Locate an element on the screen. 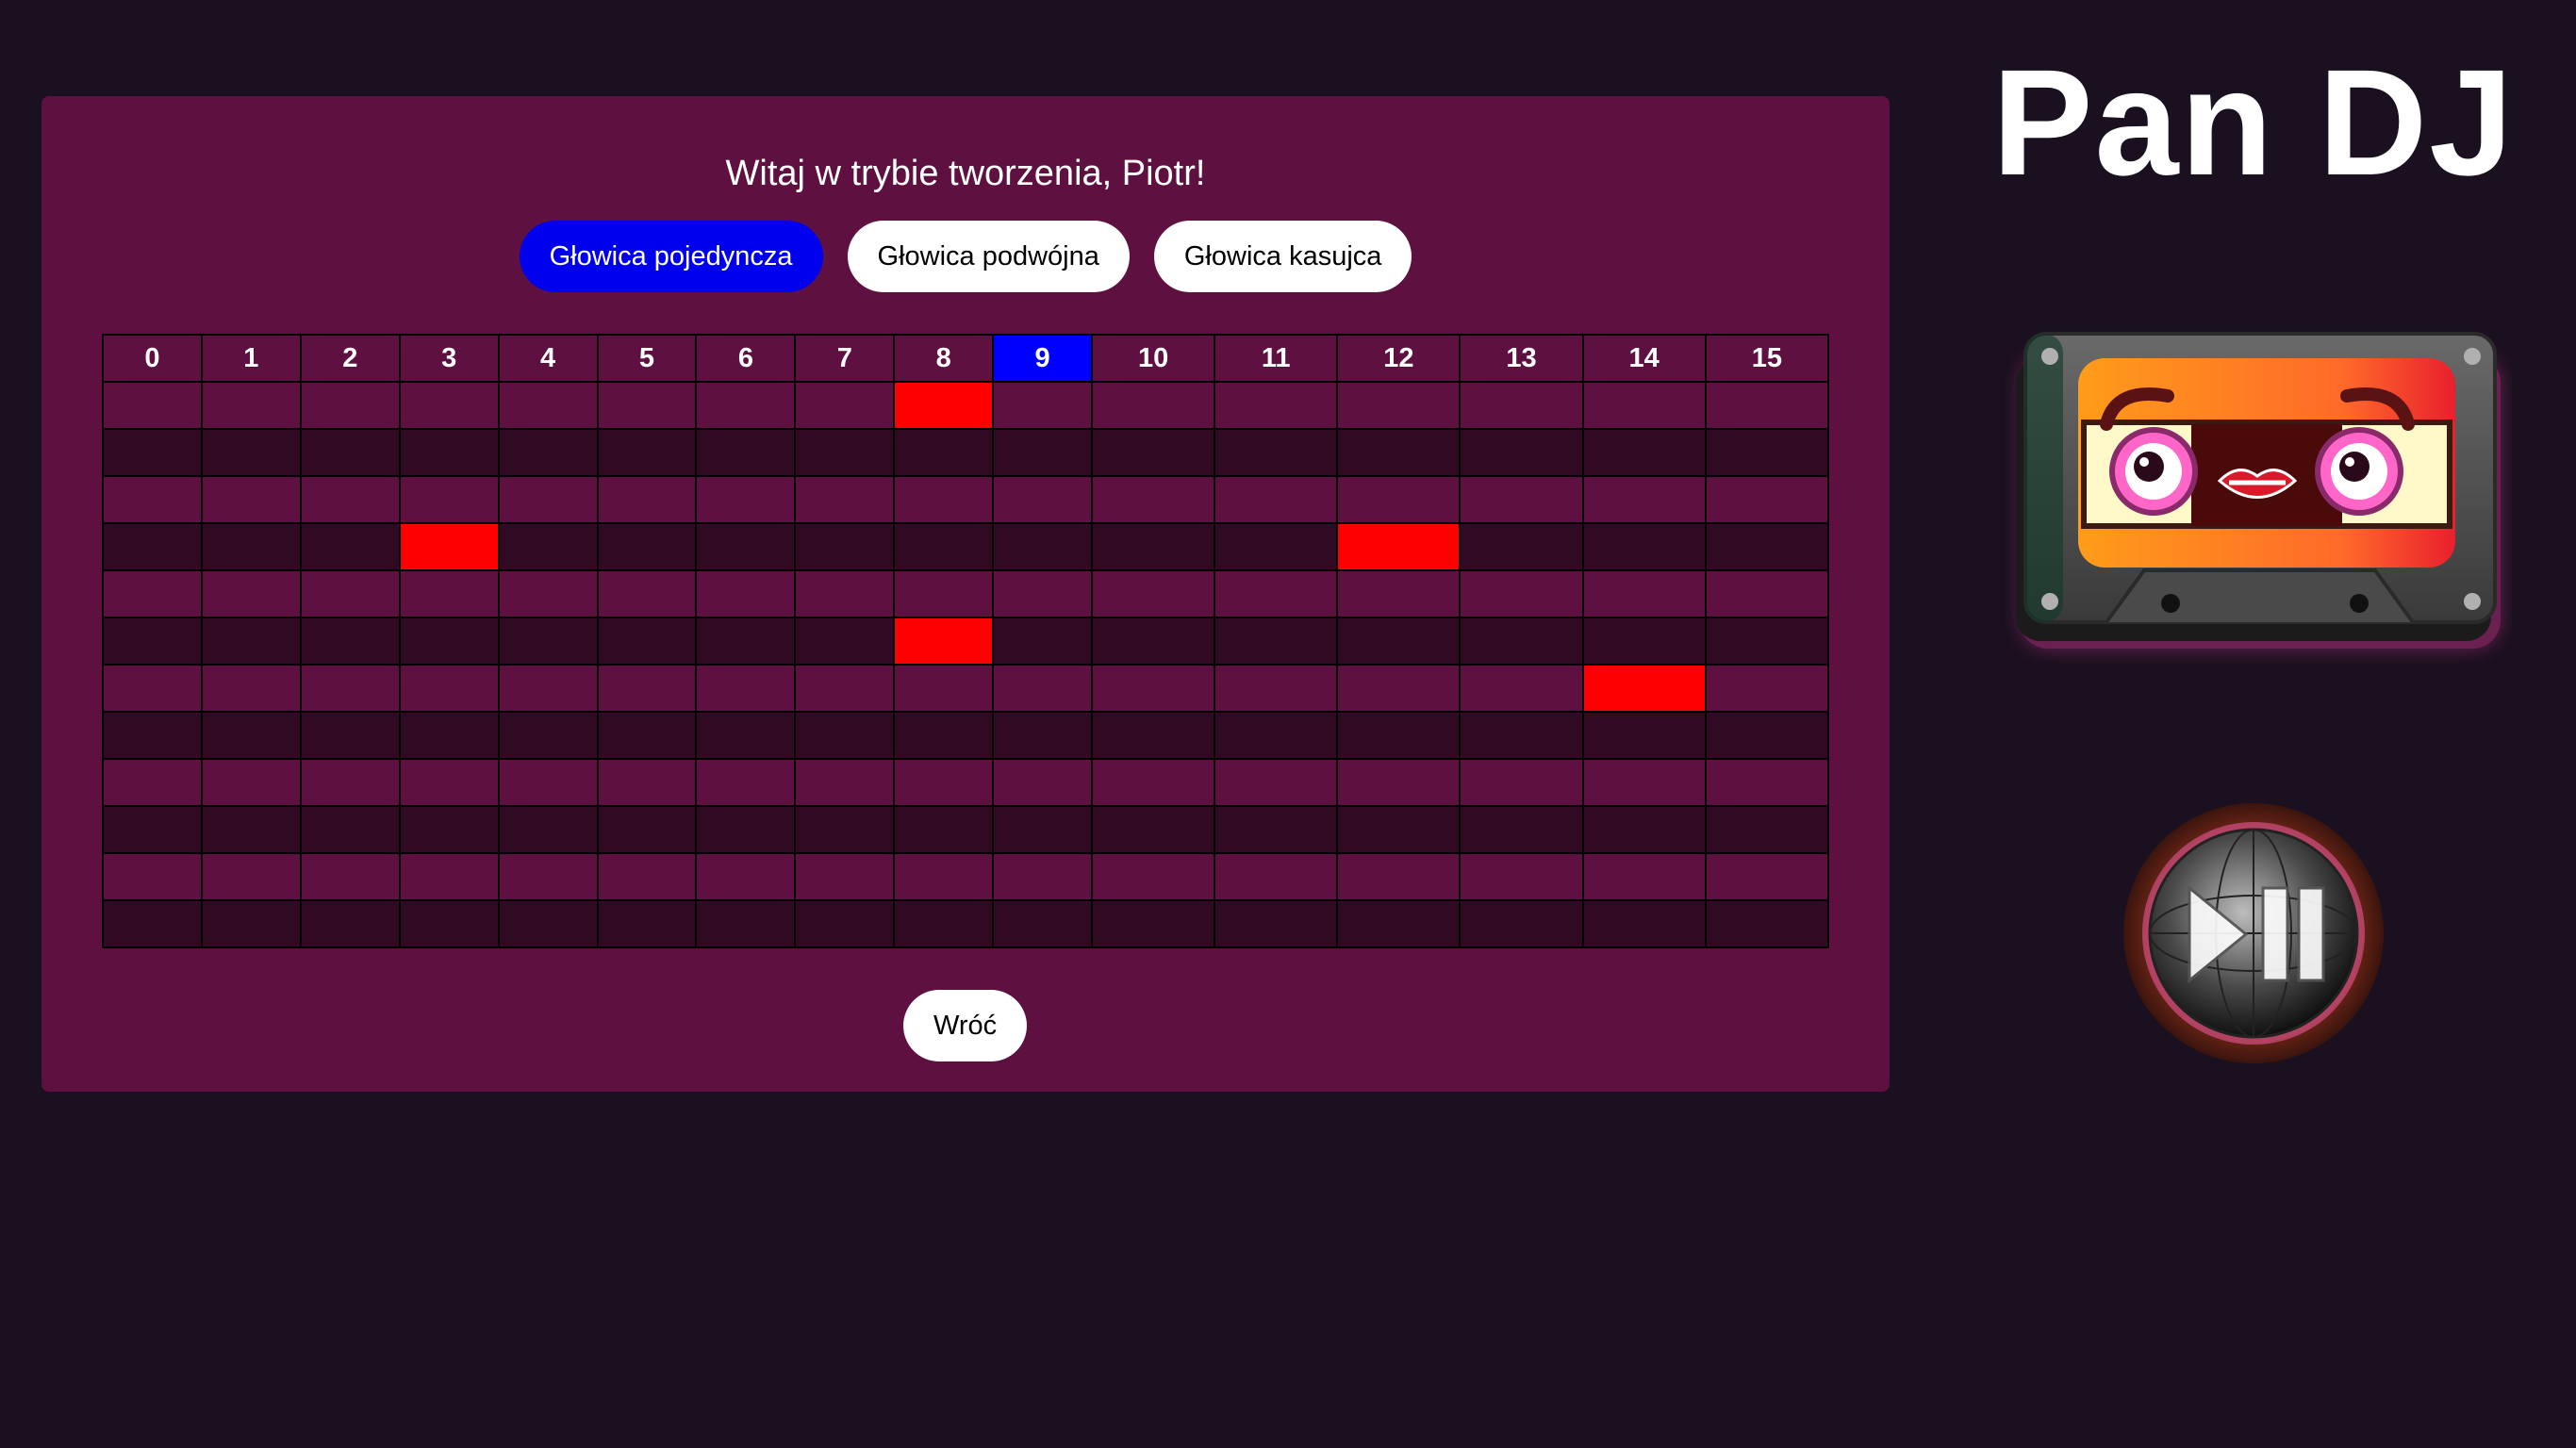 The height and width of the screenshot is (1448, 2576). erase-head-button: Głowica kasujca is located at coordinates (1282, 256).